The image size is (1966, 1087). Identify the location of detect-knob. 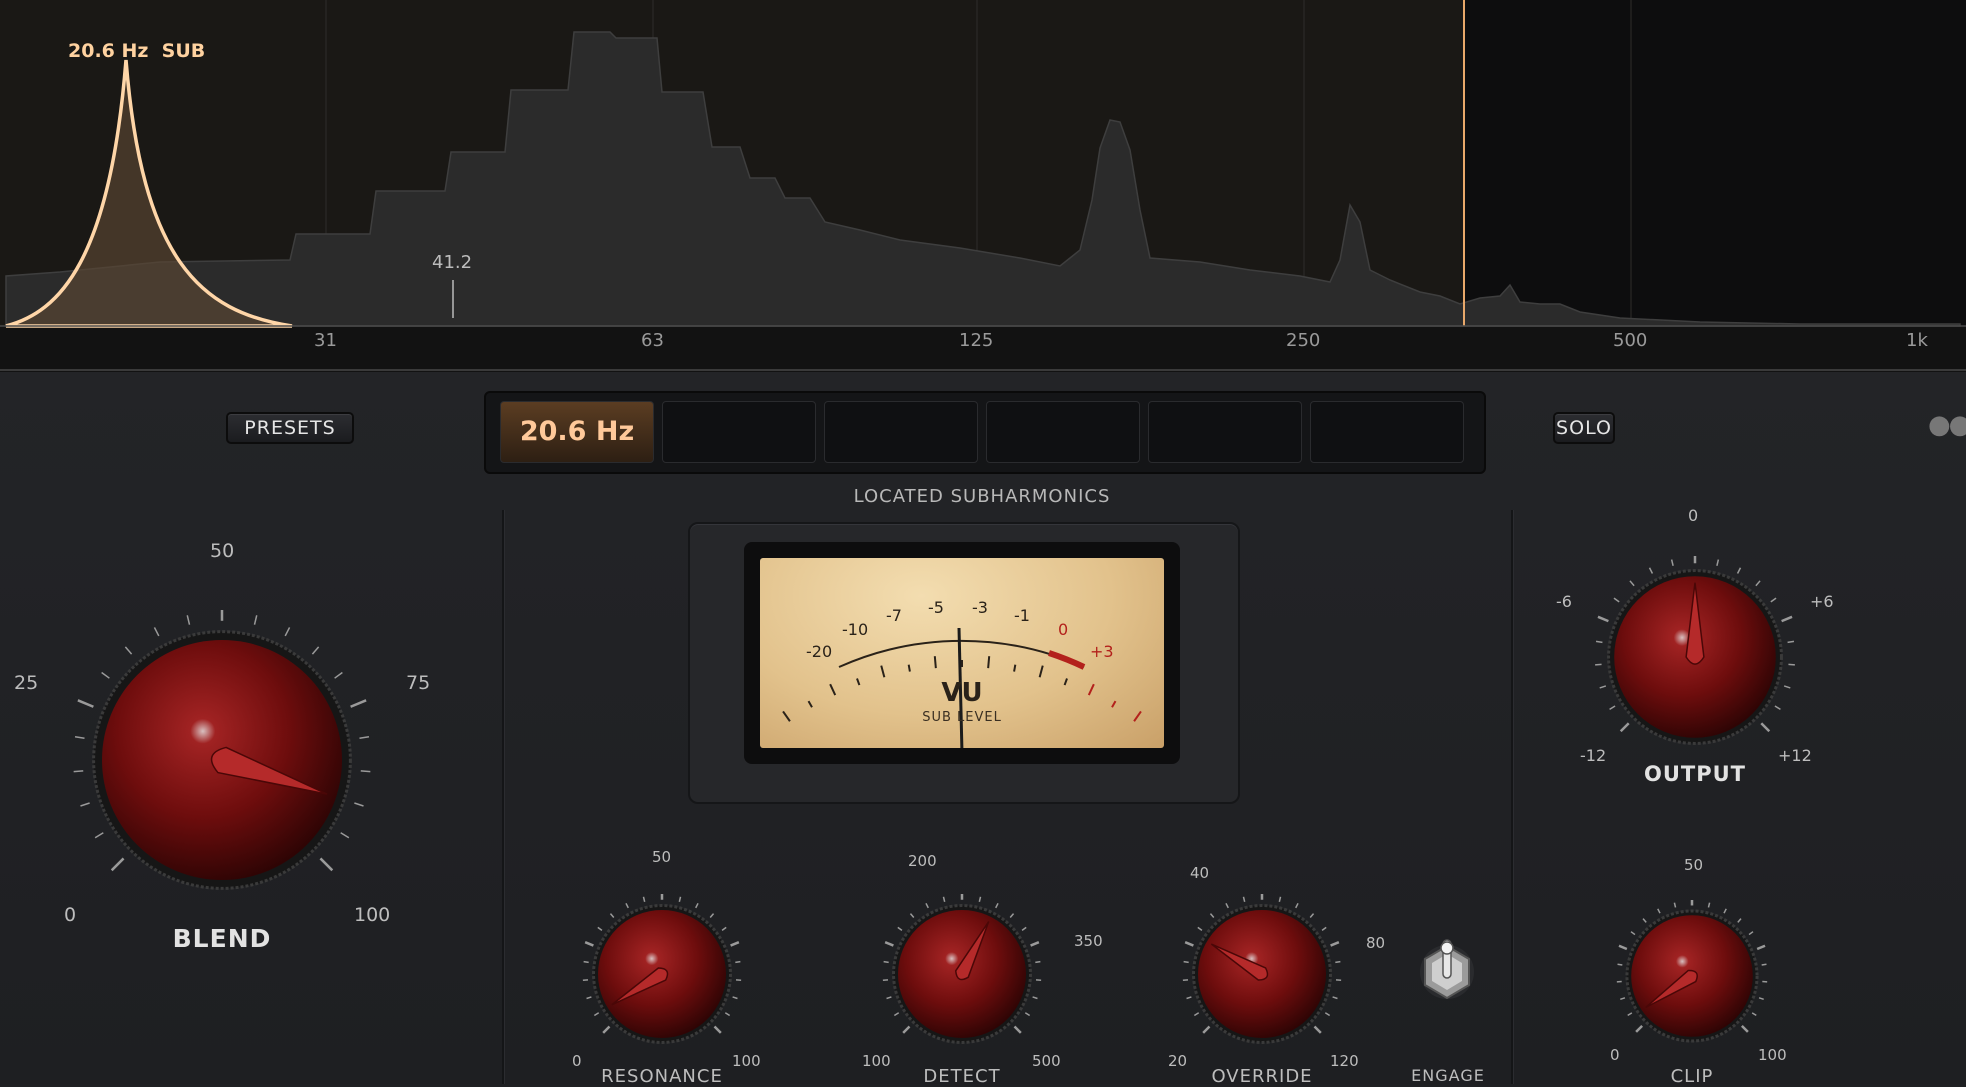
(962, 974).